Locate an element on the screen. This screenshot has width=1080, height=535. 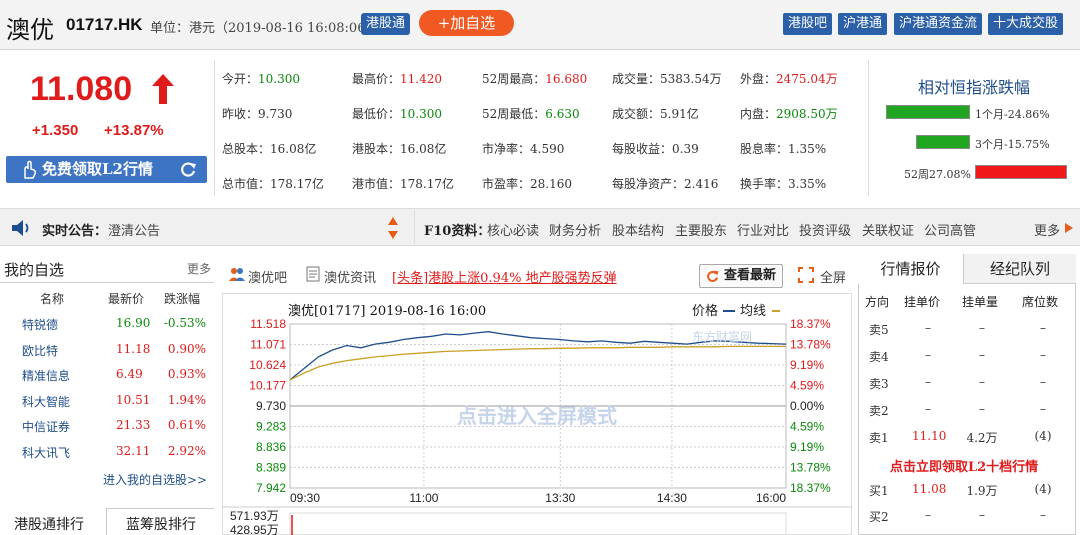
stat-value: 16.08亿 is located at coordinates (293, 149).